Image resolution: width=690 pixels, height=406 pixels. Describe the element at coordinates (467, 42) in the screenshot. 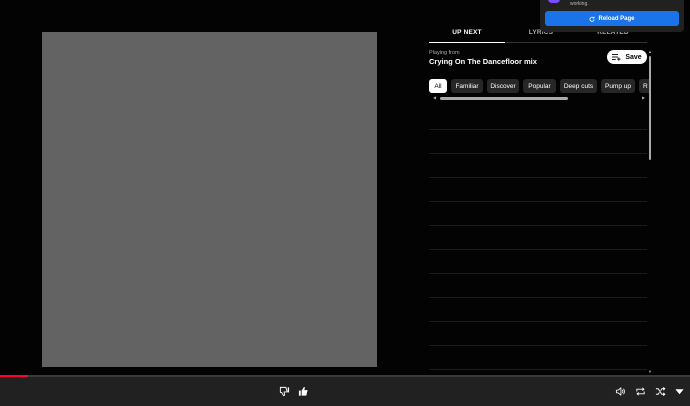

I see `active-tab-indicator` at that location.